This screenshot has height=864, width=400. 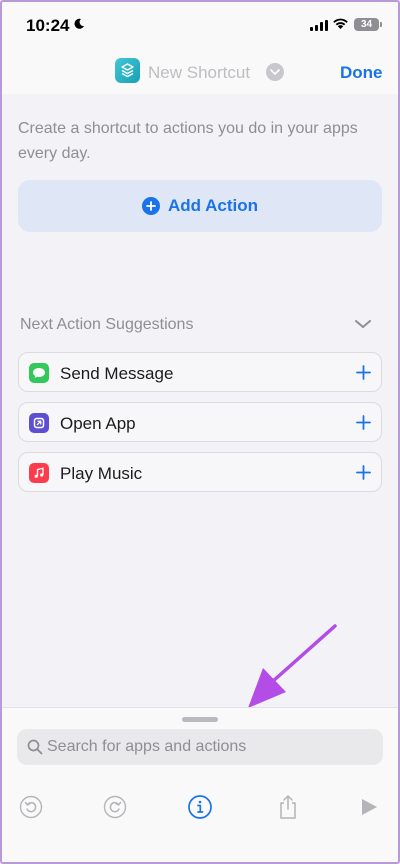 I want to click on wifi-icon, so click(x=340, y=23).